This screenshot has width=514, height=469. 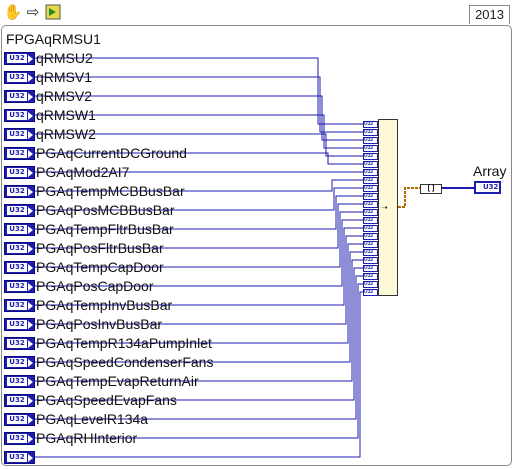 What do you see at coordinates (99, 324) in the screenshot?
I see `input-label: PGAqPosInvBusBar` at bounding box center [99, 324].